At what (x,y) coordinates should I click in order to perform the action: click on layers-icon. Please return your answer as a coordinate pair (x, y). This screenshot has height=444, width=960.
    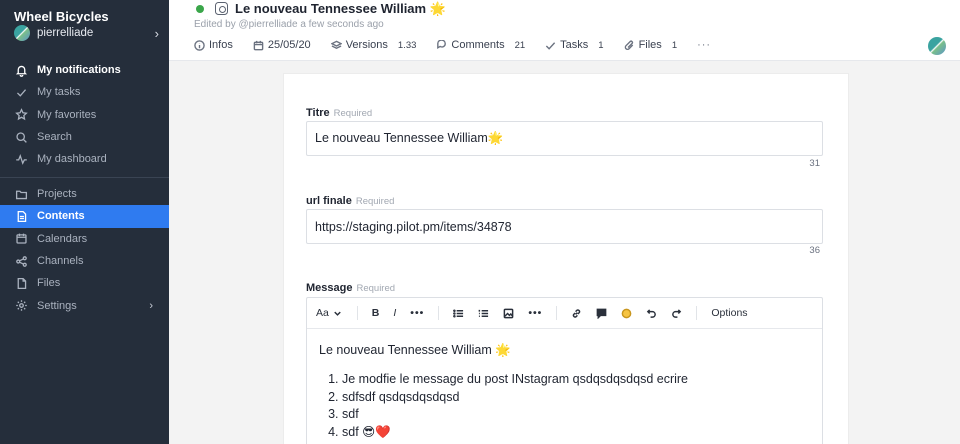
    Looking at the image, I should click on (336, 45).